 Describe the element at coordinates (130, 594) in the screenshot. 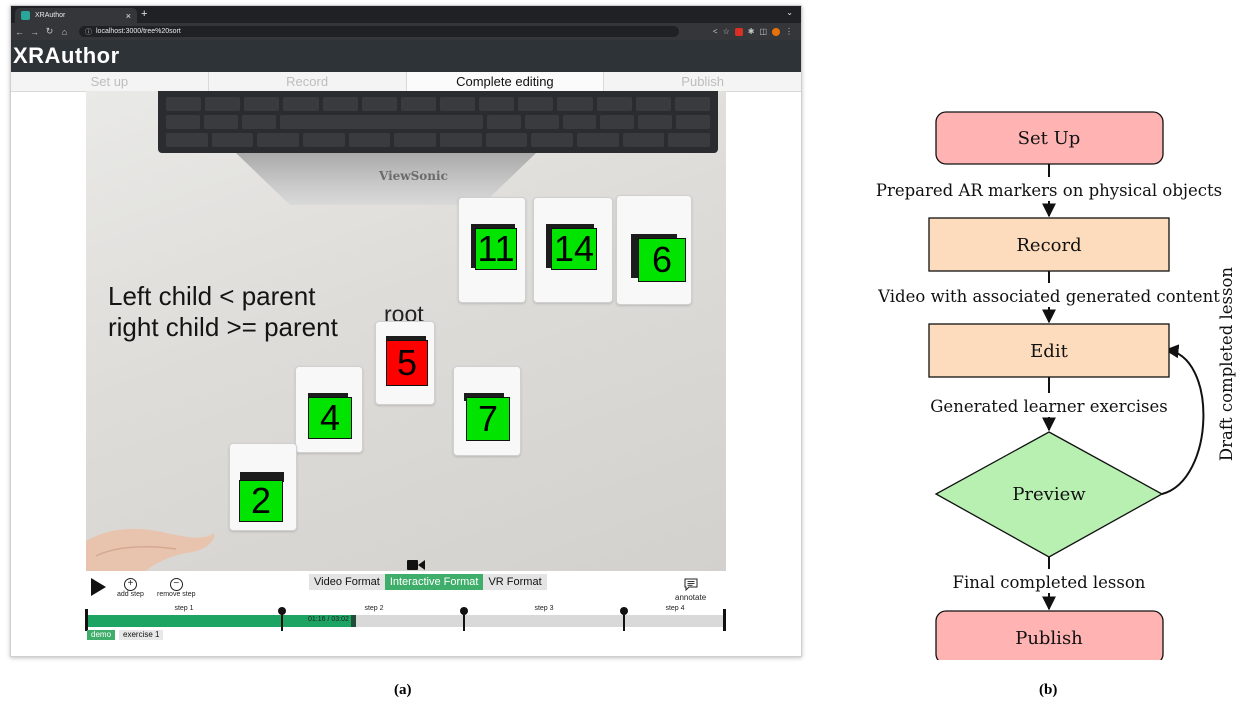

I see `add-step-label: add step` at that location.